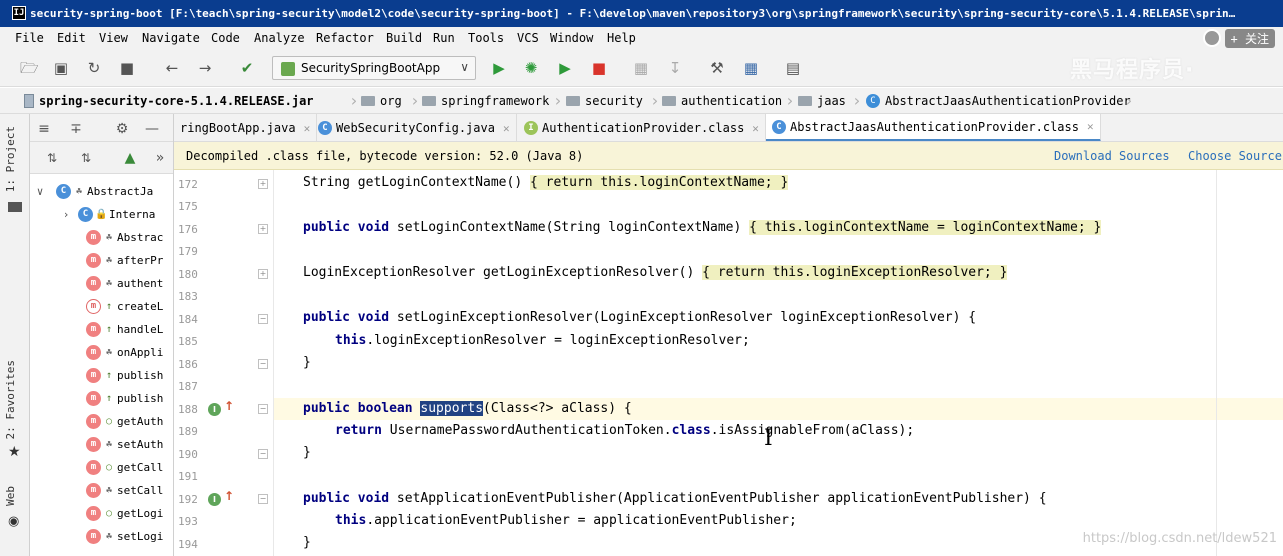 The image size is (1283, 556). What do you see at coordinates (29, 68) in the screenshot?
I see `open-folder-icon: 🗁` at bounding box center [29, 68].